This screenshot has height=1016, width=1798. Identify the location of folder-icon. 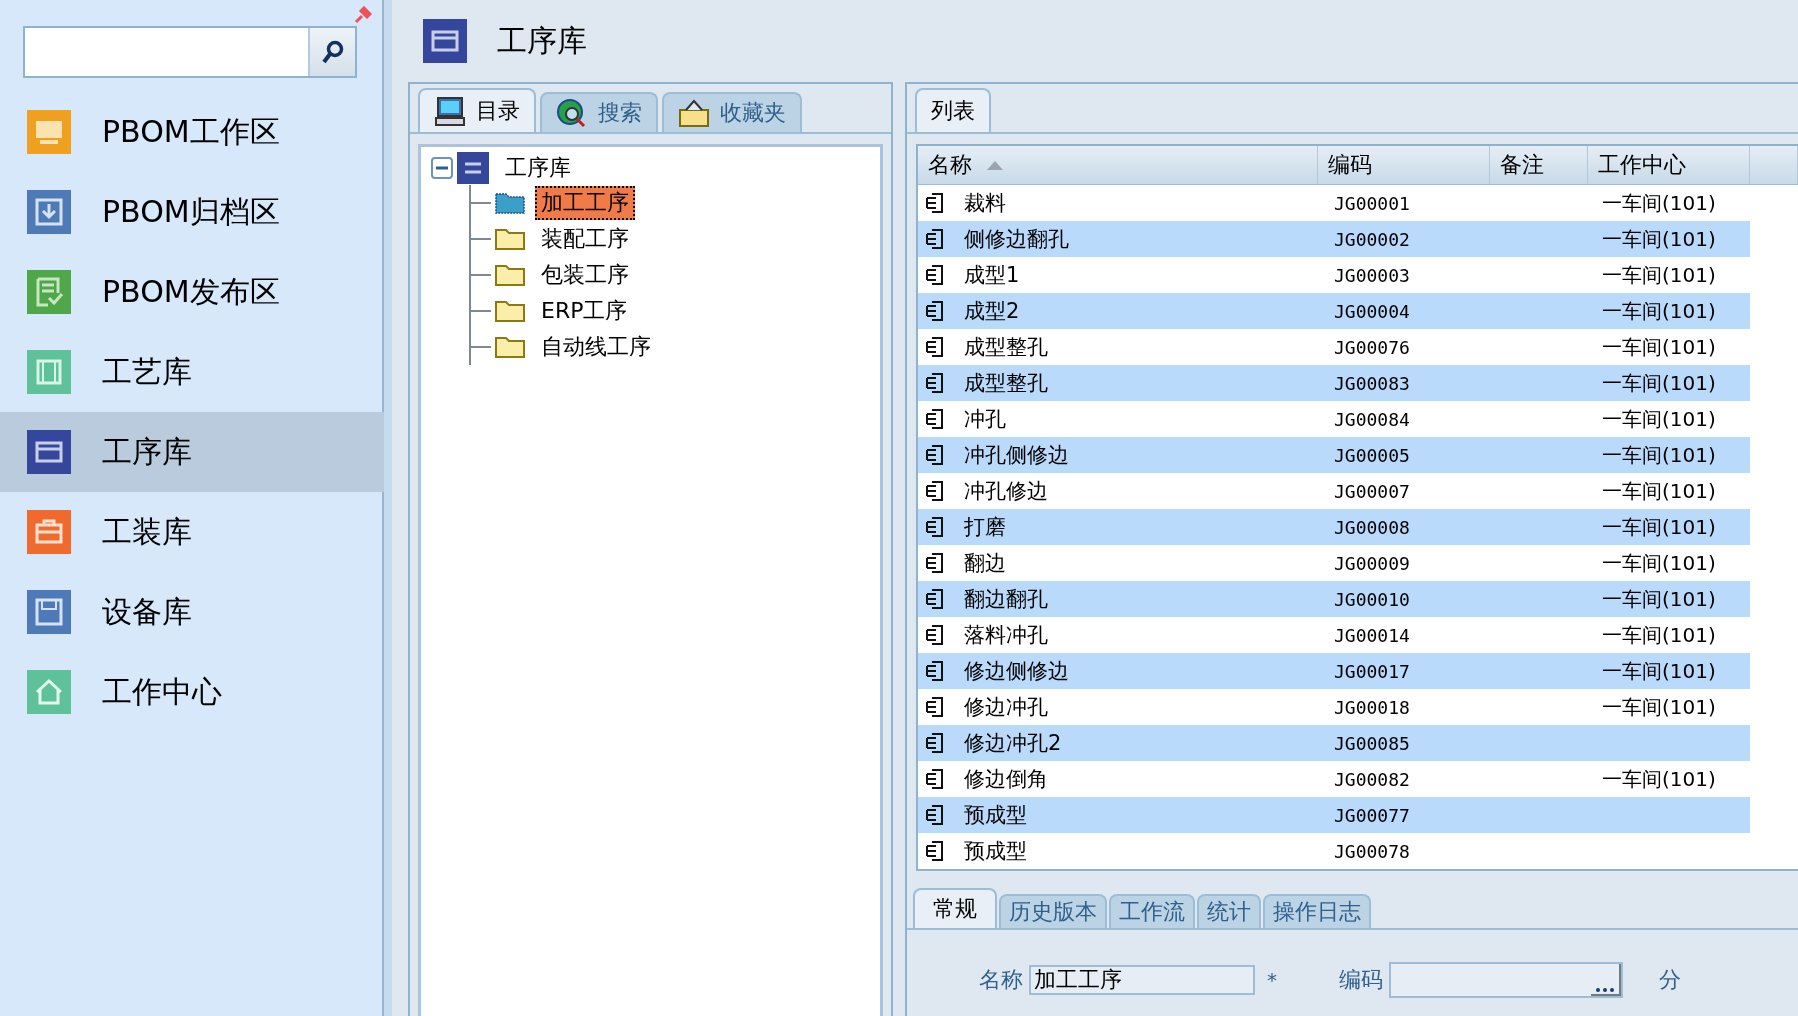
(510, 275).